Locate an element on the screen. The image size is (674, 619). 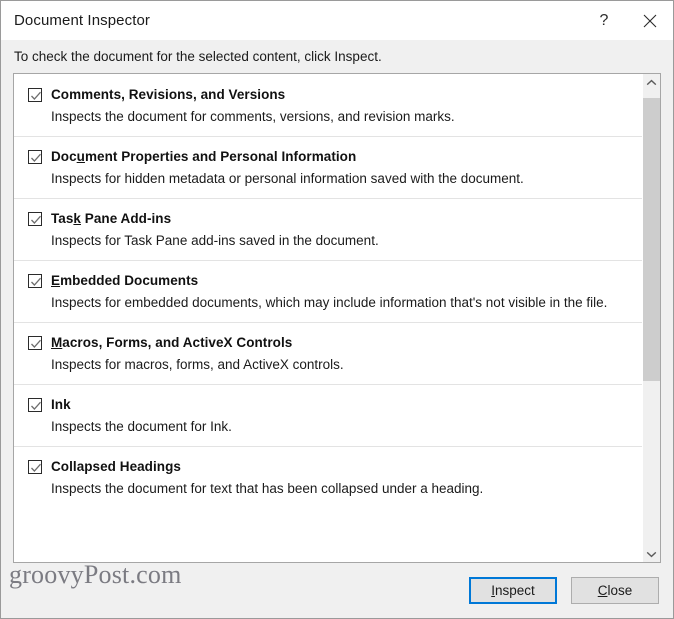
list-item-title: Macros, Forms, and ActiveX Controls is located at coordinates (172, 342).